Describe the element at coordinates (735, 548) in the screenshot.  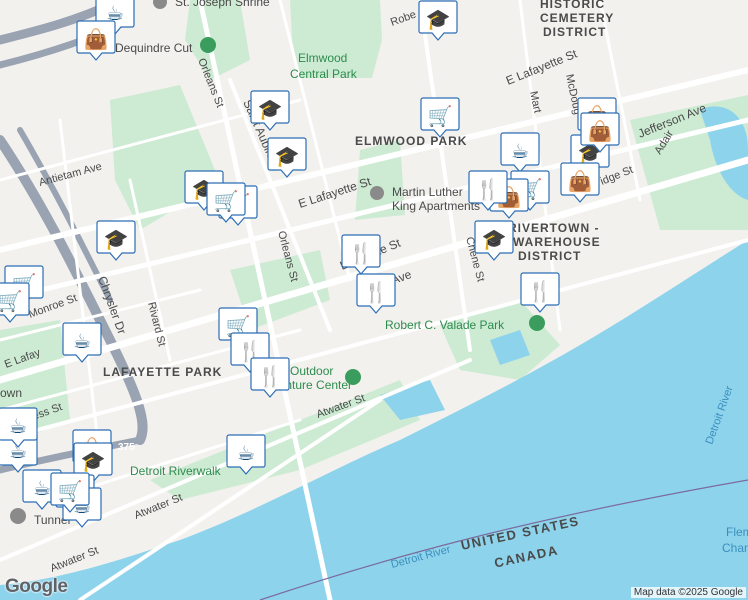
I see `place-label: Chan` at that location.